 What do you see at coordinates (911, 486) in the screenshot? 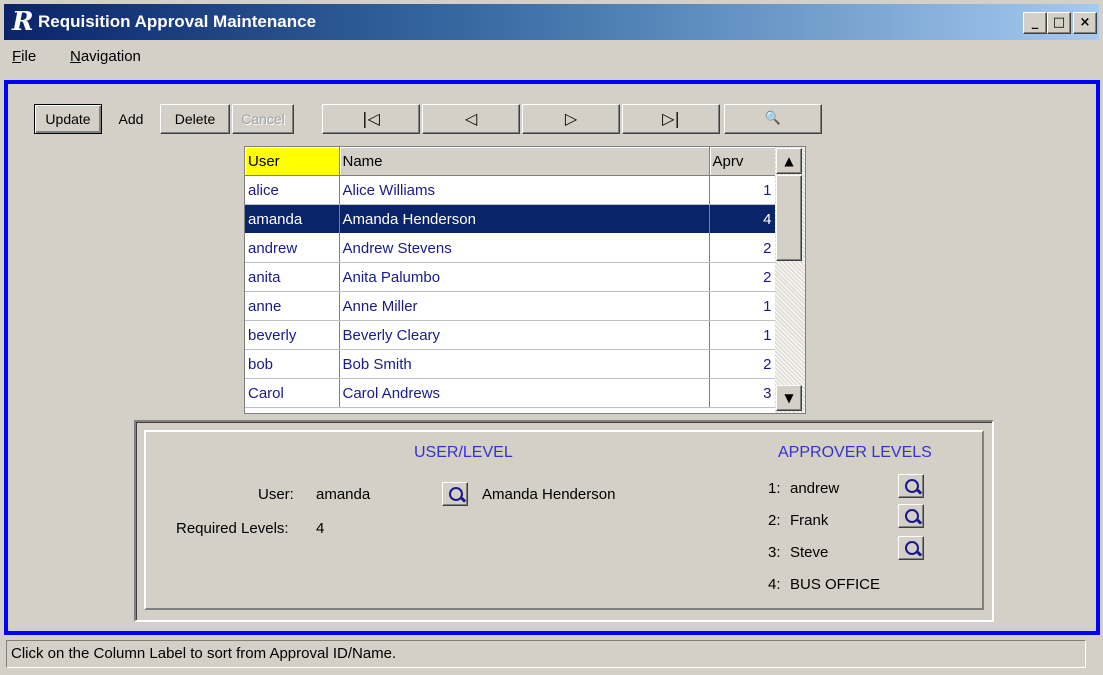
I see `approver-1-search-icon` at bounding box center [911, 486].